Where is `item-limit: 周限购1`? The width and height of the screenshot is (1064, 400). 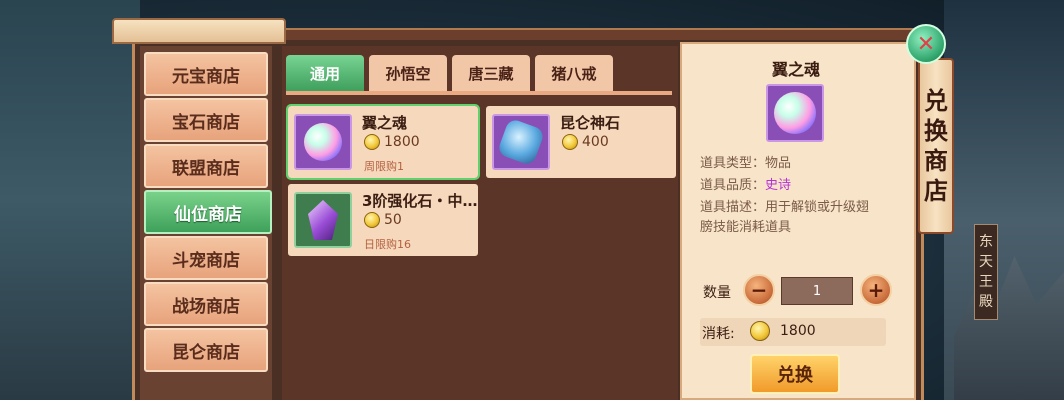 item-limit: 周限购1 is located at coordinates (384, 166).